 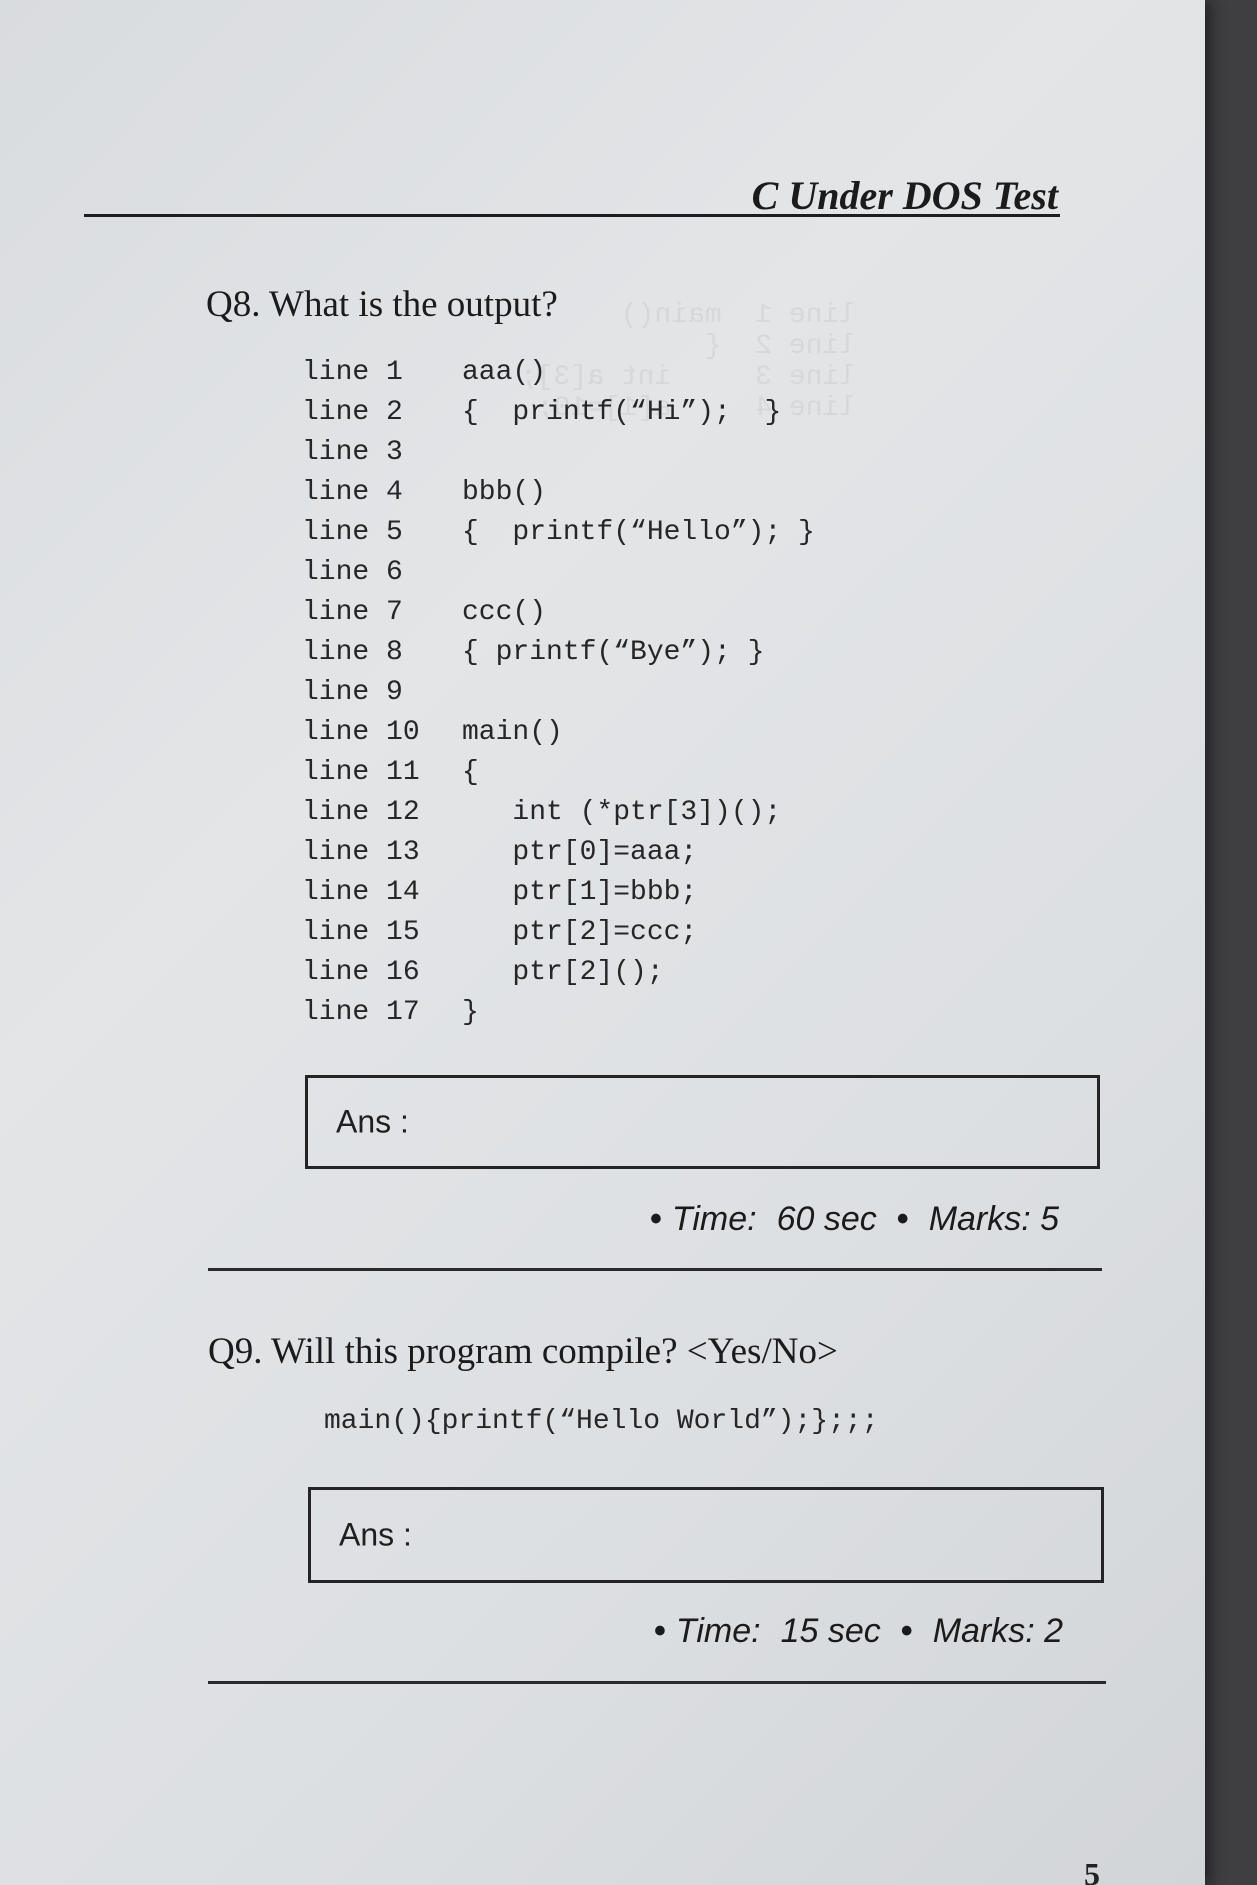 I want to click on q9-question: Q9. Will this program compile? <Yes/No>, so click(x=523, y=1351).